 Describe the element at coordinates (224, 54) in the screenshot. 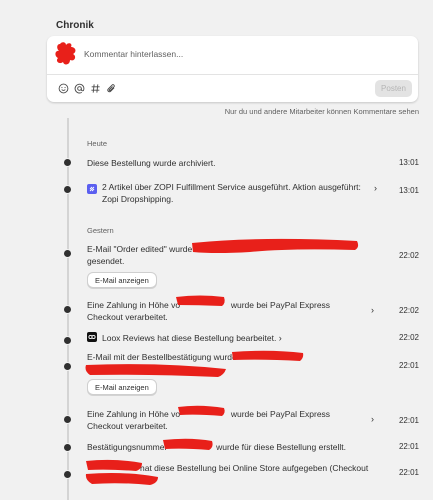

I see `comment-input` at that location.